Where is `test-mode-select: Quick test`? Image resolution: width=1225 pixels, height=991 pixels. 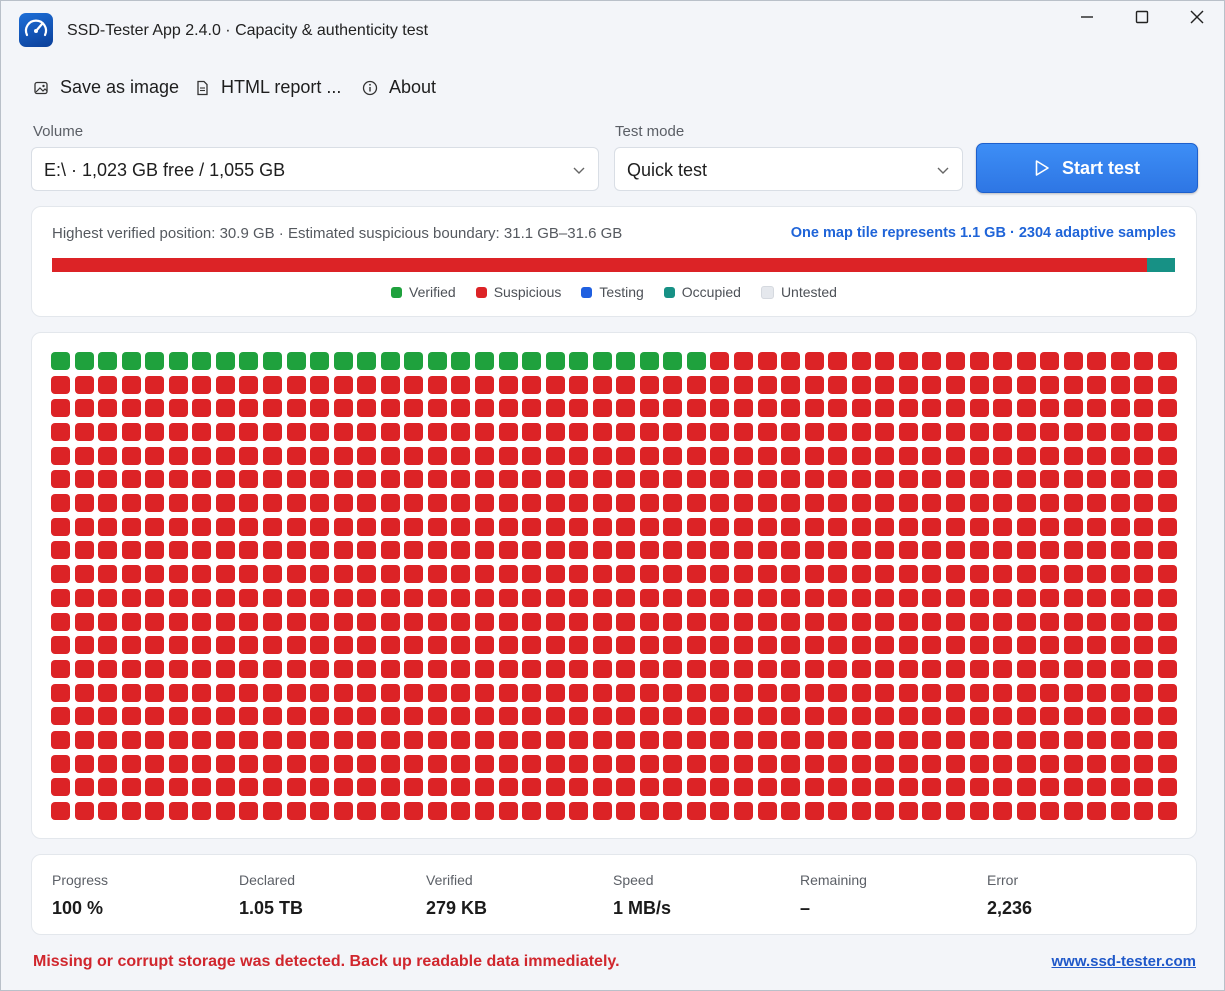
test-mode-select: Quick test is located at coordinates (788, 169).